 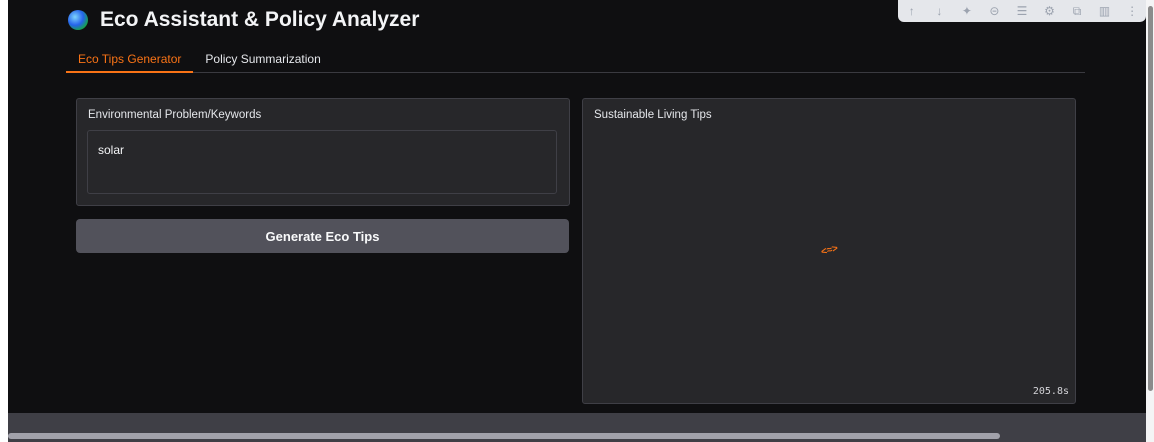 I want to click on horizontal-scrollbar, so click(x=504, y=436).